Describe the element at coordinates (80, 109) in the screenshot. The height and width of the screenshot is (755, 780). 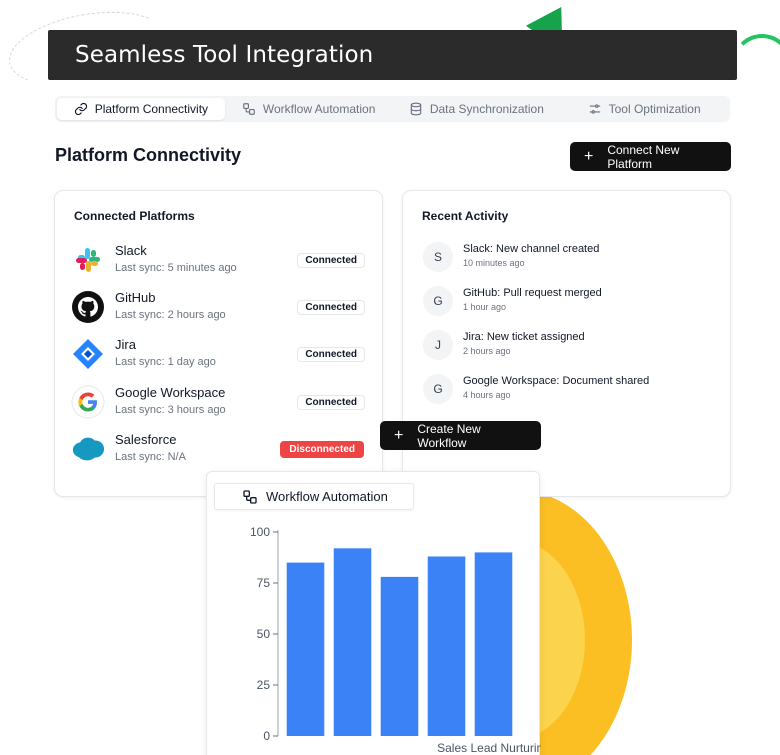
I see `link-icon` at that location.